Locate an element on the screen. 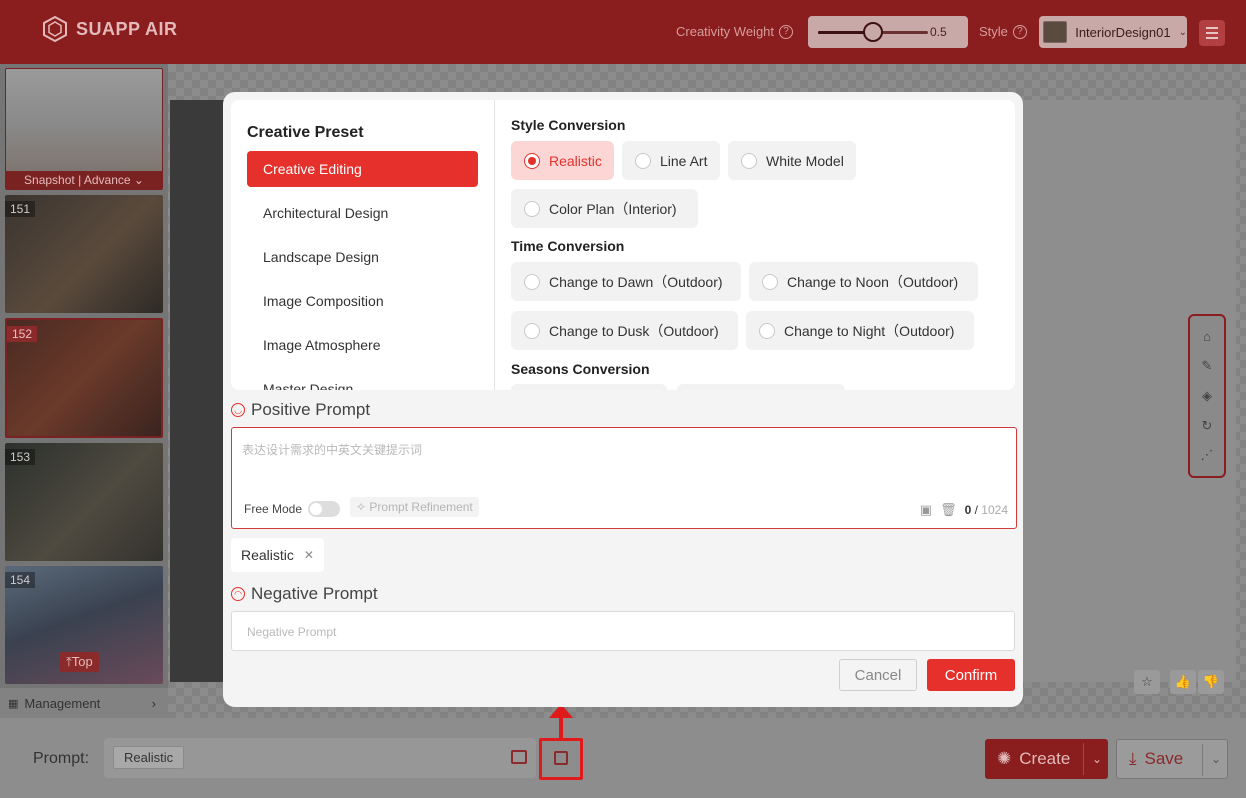 The width and height of the screenshot is (1246, 798). smile-icon: ◡ is located at coordinates (238, 410).